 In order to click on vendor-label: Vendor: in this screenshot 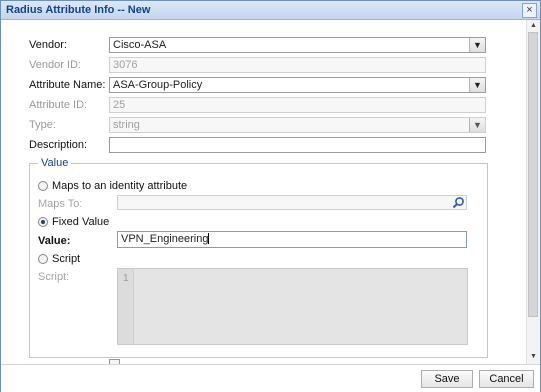, I will do `click(48, 45)`.